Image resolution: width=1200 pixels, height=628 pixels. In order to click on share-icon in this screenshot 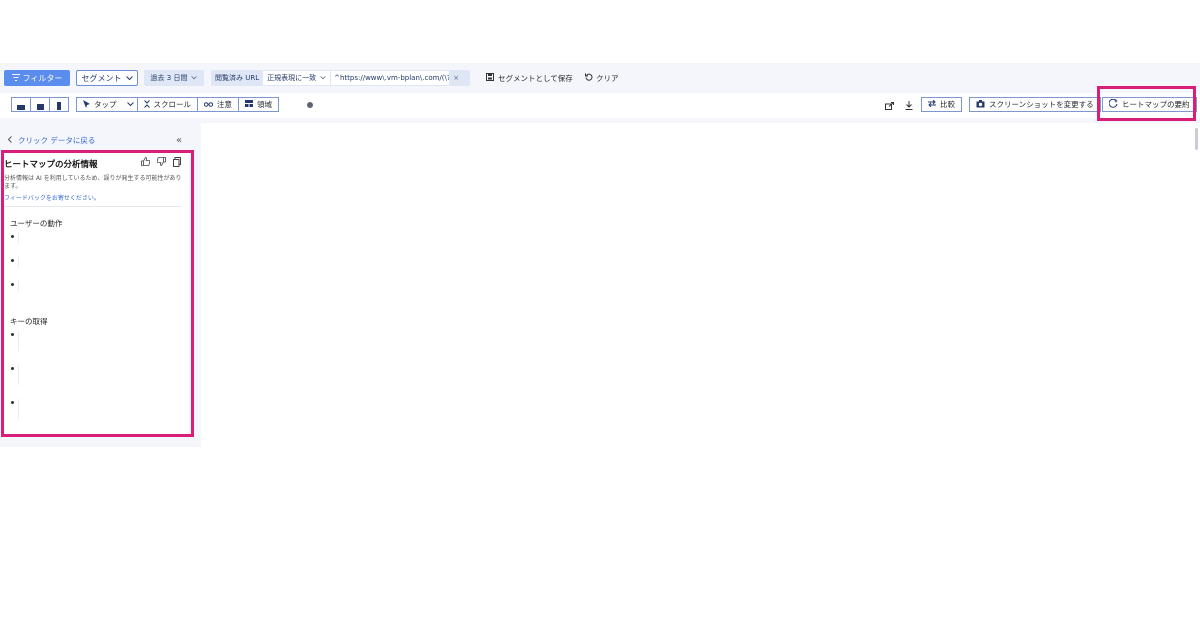, I will do `click(889, 104)`.